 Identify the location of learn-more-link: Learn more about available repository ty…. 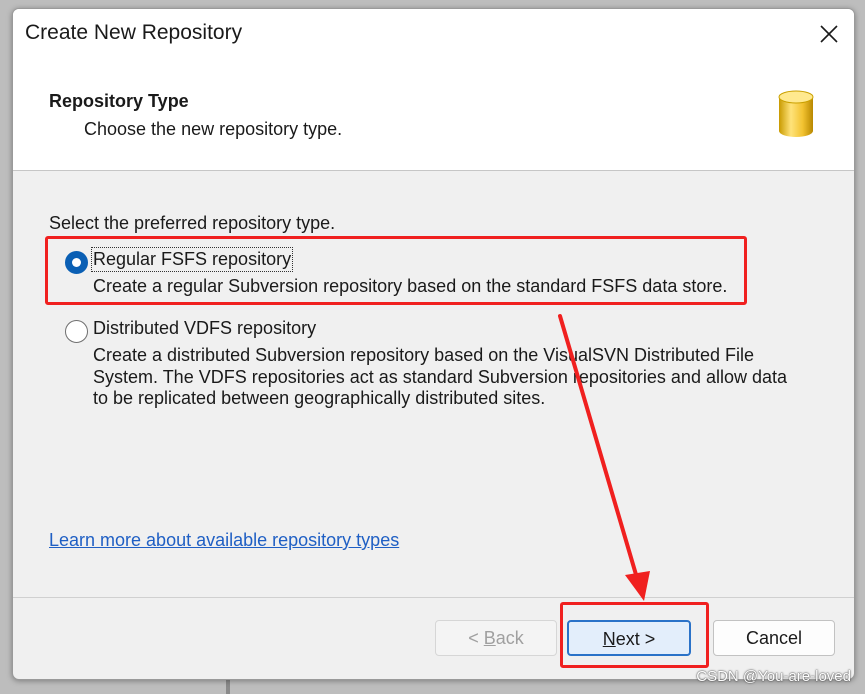
(224, 540).